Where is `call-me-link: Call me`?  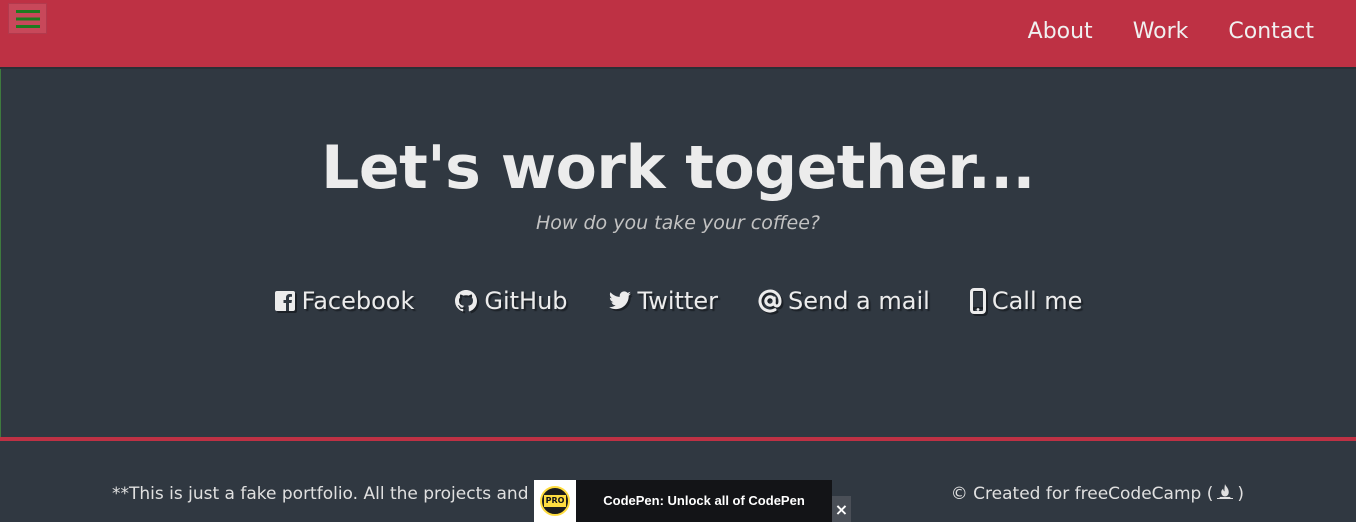 call-me-link: Call me is located at coordinates (1026, 301).